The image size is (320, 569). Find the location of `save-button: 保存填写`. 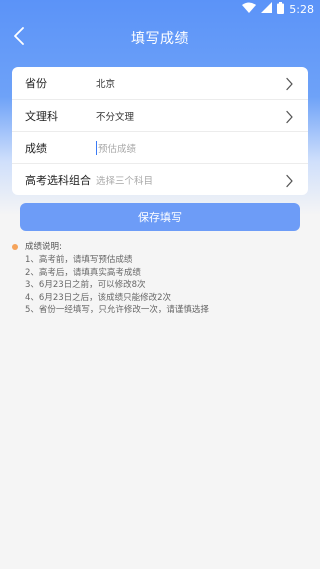

save-button: 保存填写 is located at coordinates (160, 217).